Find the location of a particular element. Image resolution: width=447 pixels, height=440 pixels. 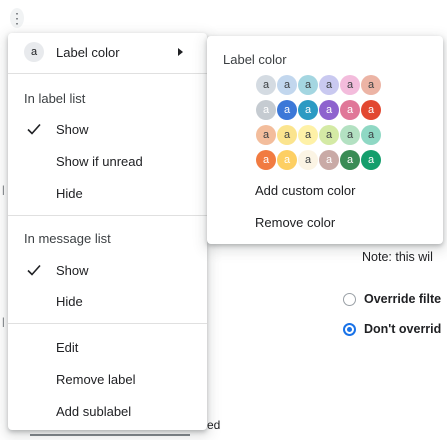

radio-override-filters: Override filte is located at coordinates (392, 299).